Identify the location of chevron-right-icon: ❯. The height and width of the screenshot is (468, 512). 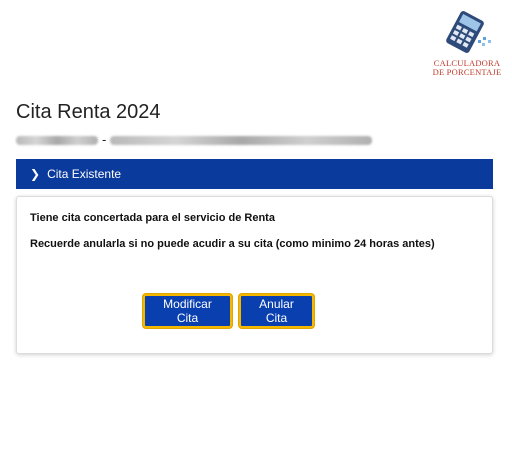
(35, 174).